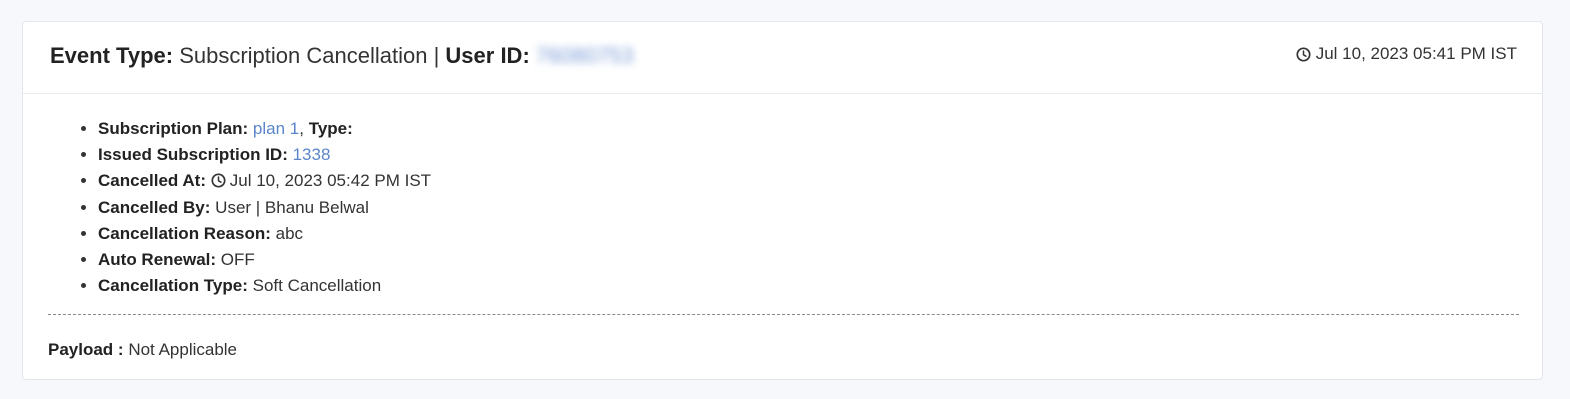 The image size is (1570, 399). What do you see at coordinates (157, 260) in the screenshot?
I see `auto-renewal-label: Auto Renewal:` at bounding box center [157, 260].